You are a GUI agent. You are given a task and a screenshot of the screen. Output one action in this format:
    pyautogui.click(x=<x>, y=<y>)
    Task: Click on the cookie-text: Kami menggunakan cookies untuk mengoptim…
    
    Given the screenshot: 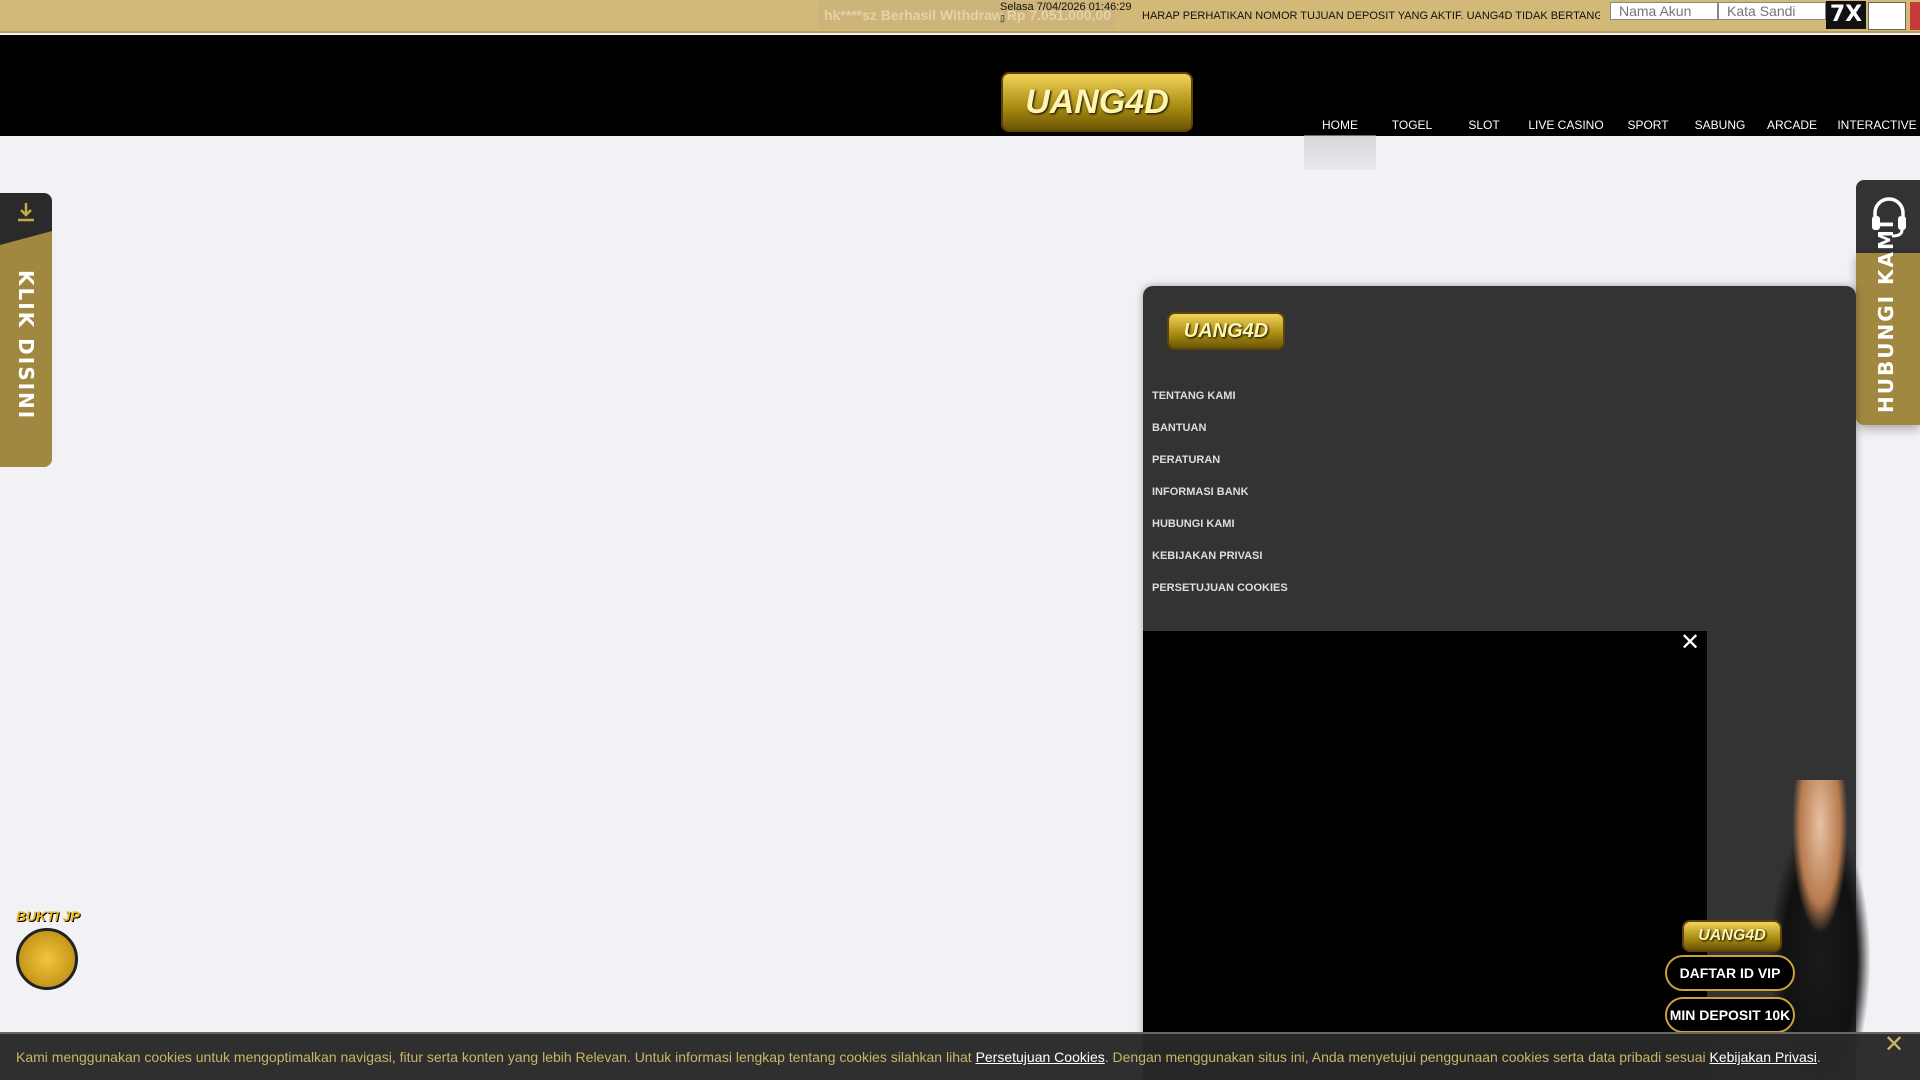 What is the action you would take?
    pyautogui.click(x=496, y=1057)
    